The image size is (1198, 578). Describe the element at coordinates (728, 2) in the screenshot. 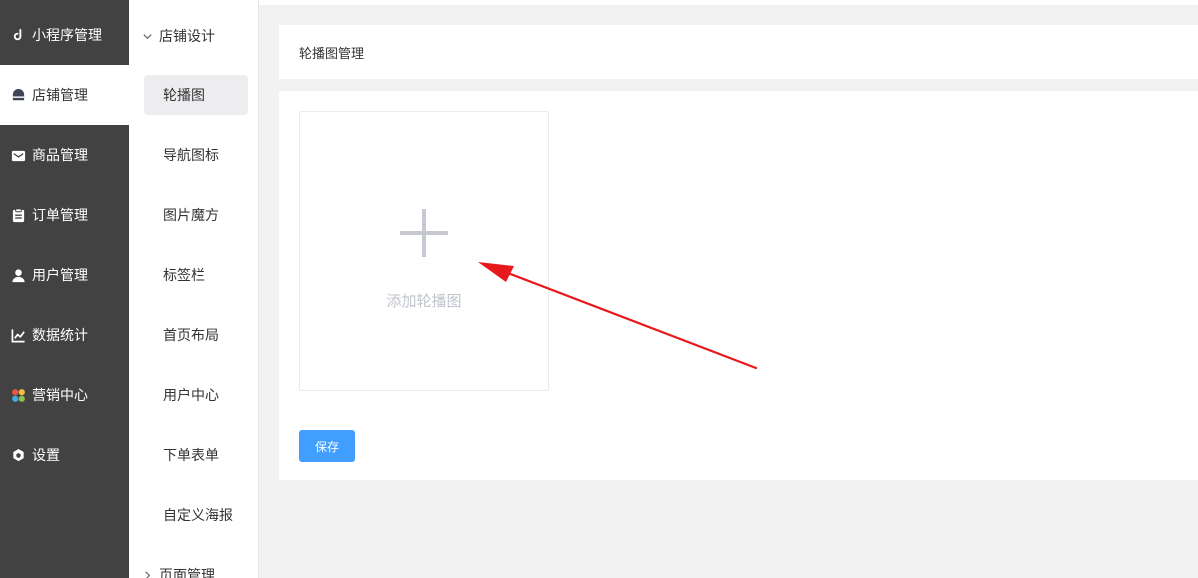

I see `top-strip` at that location.